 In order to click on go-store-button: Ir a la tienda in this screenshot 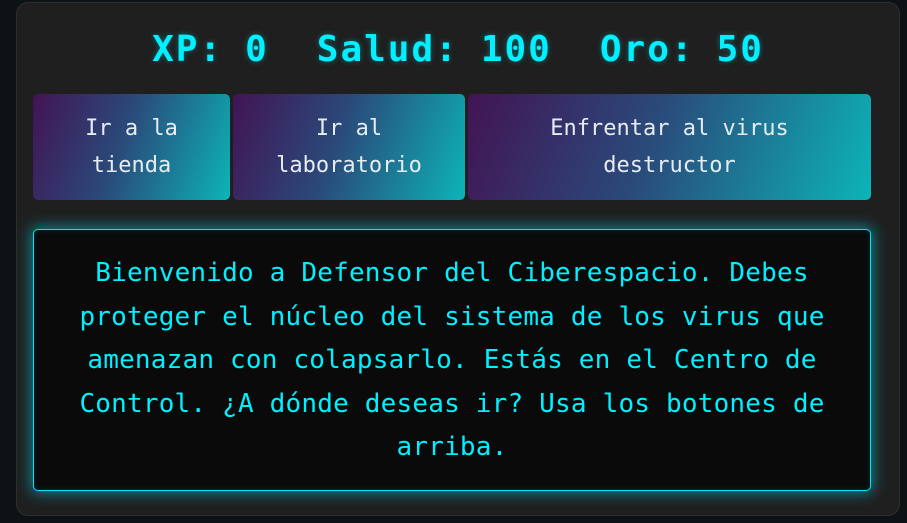, I will do `click(131, 147)`.